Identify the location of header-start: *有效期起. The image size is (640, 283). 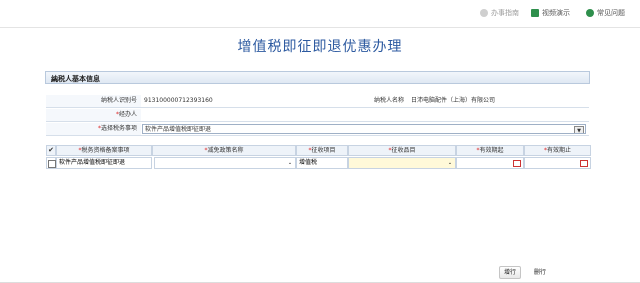
(490, 150).